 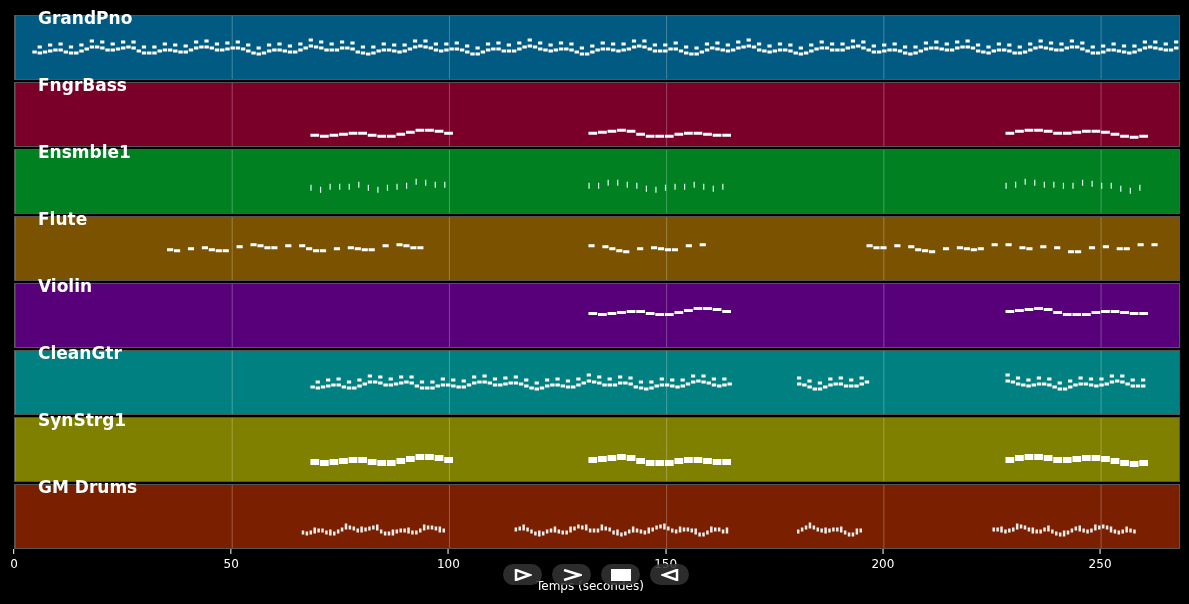 What do you see at coordinates (85, 18) in the screenshot?
I see `track-name: GrandPno` at bounding box center [85, 18].